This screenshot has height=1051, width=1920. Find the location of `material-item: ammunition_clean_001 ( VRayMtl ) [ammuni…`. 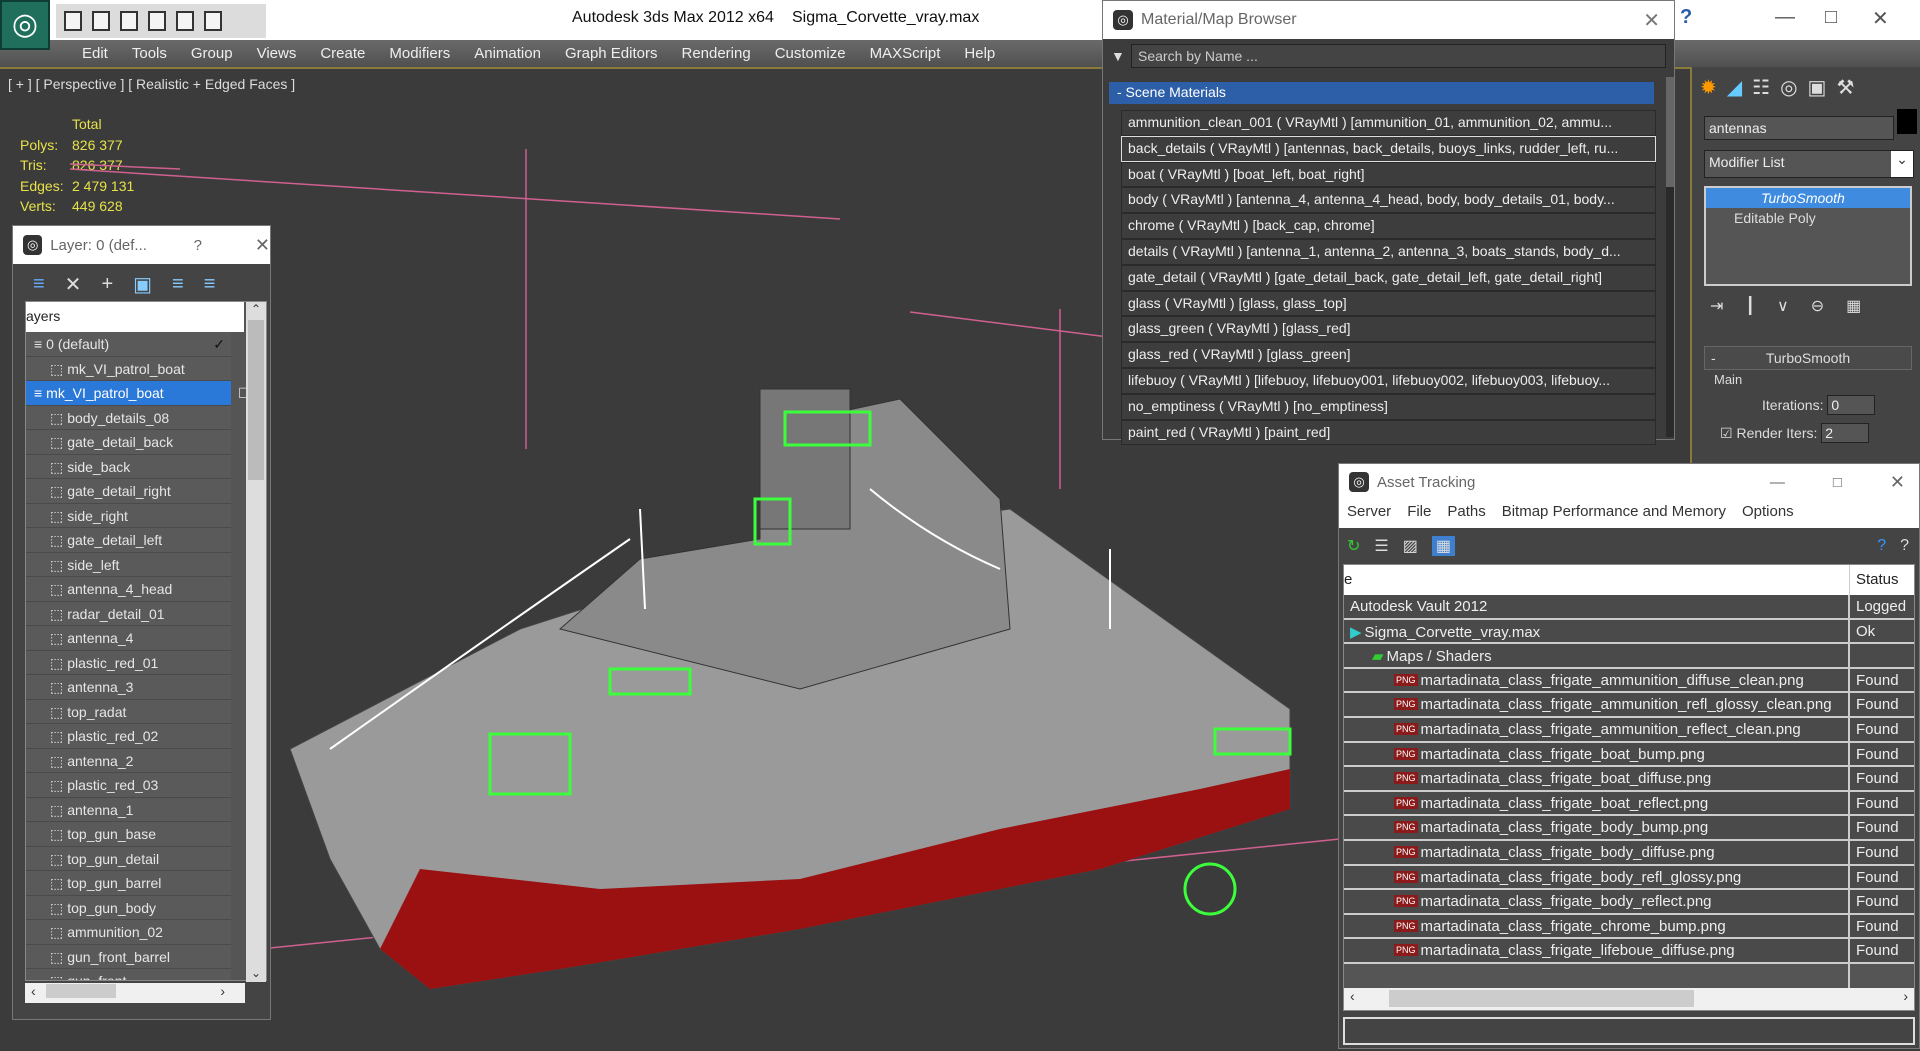

material-item: ammunition_clean_001 ( VRayMtl ) [ammuni… is located at coordinates (1388, 123).